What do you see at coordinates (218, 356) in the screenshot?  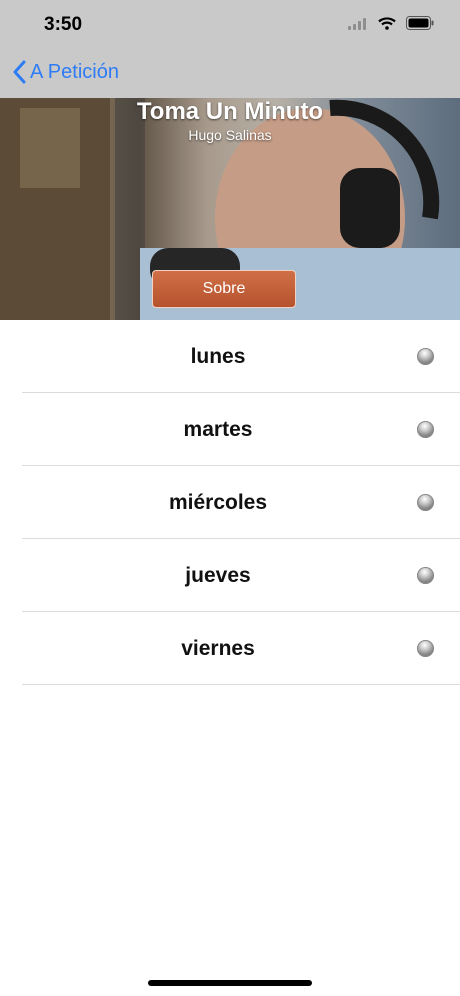 I see `list-item-label: lunes` at bounding box center [218, 356].